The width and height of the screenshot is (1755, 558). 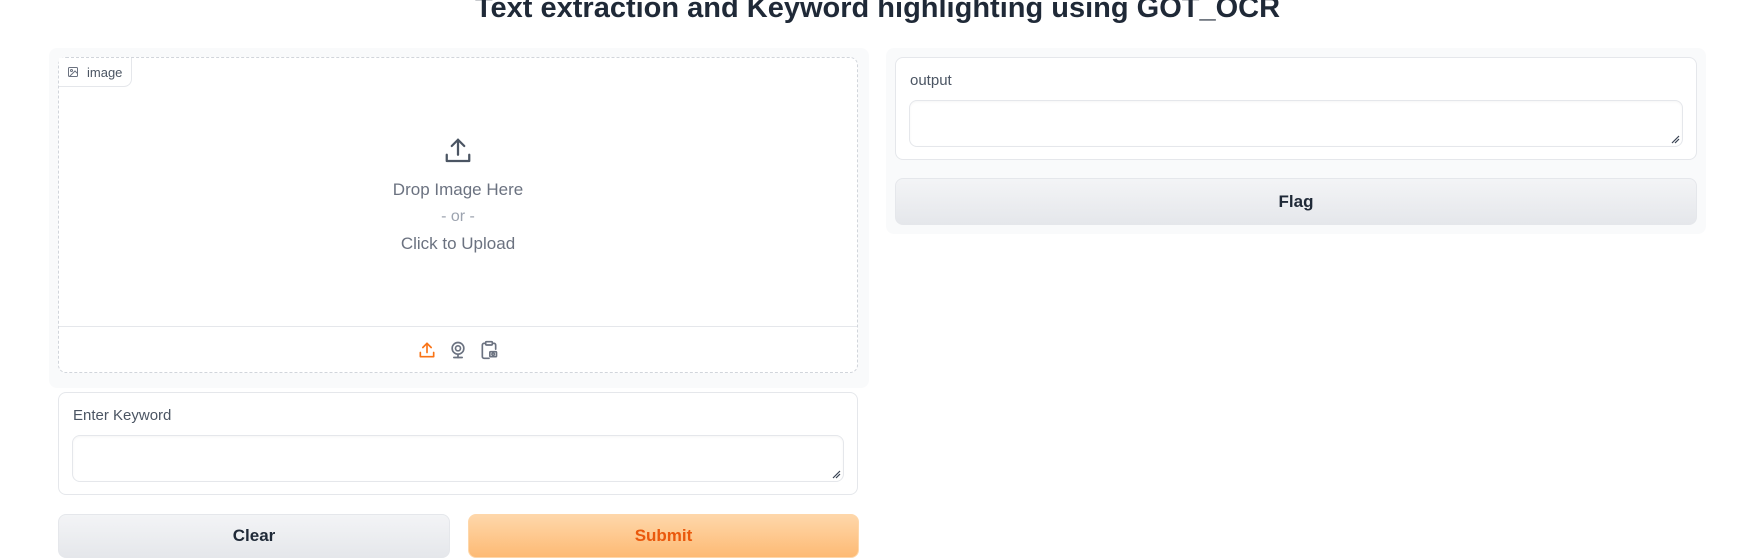 I want to click on clear-button: Clear, so click(x=254, y=536).